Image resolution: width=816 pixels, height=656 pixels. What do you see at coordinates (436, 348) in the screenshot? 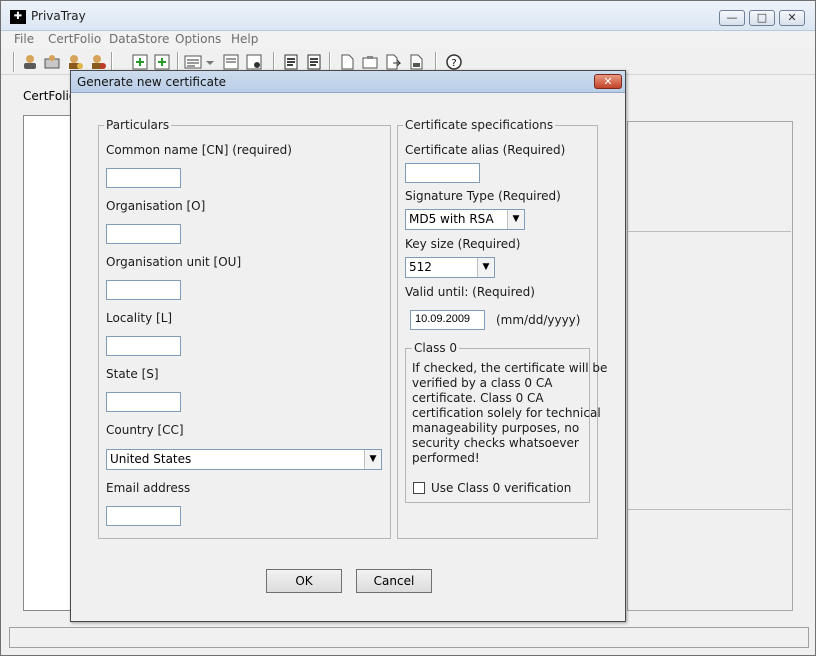
I see `class0-legend: Class 0` at bounding box center [436, 348].